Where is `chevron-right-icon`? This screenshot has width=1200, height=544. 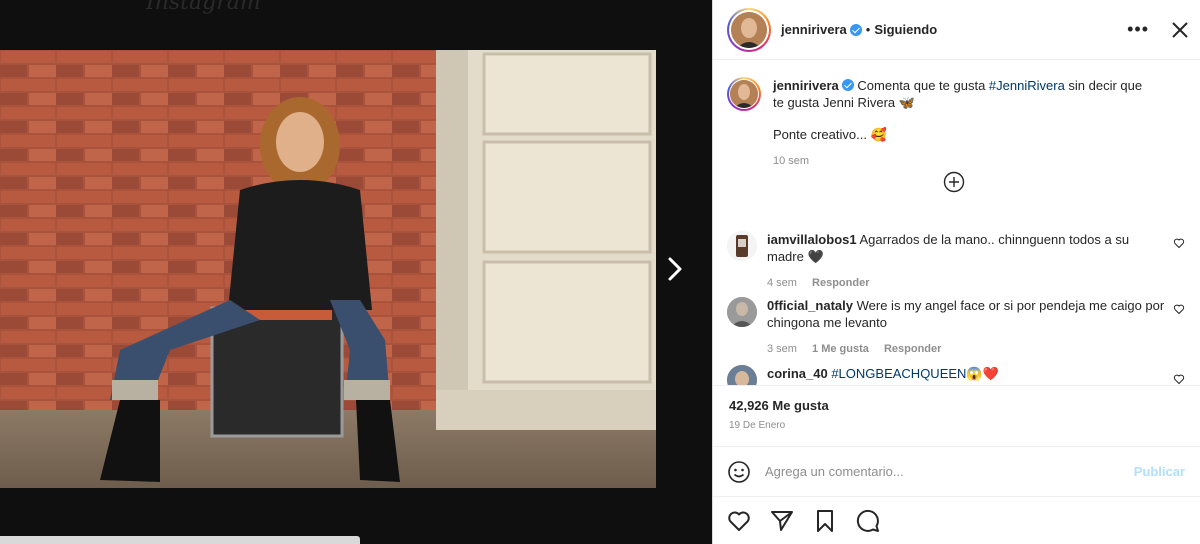
chevron-right-icon is located at coordinates (675, 269).